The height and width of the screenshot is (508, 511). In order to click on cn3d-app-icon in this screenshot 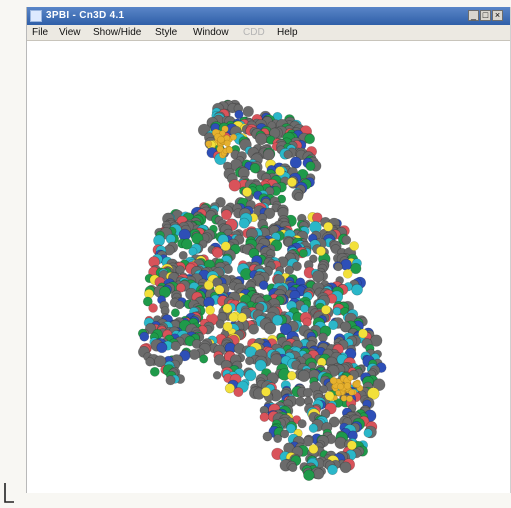, I will do `click(36, 16)`.